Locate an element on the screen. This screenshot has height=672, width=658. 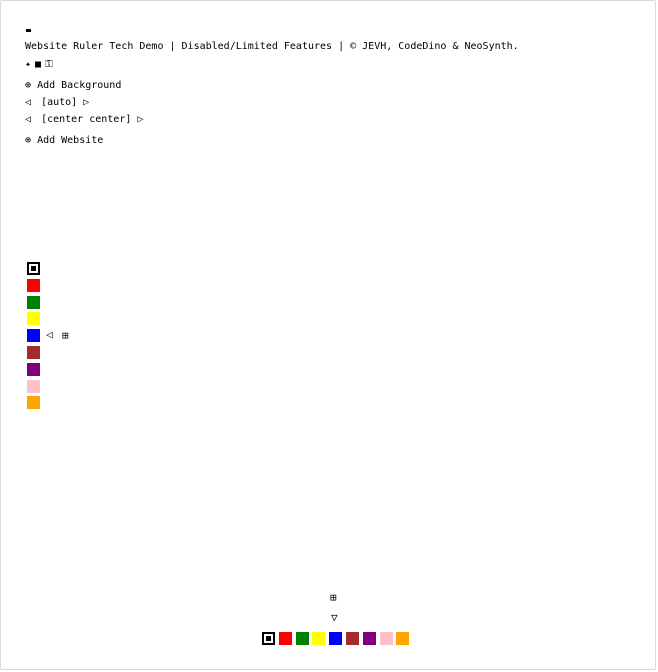
background-size-value: [auto] is located at coordinates (59, 102).